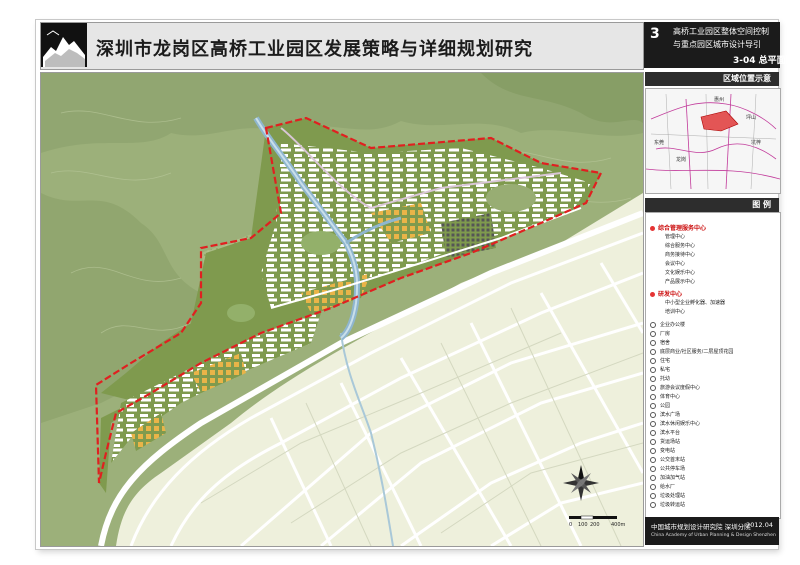  Describe the element at coordinates (666, 293) in the screenshot. I see `legend-group-rd-center: 研发中心` at that location.